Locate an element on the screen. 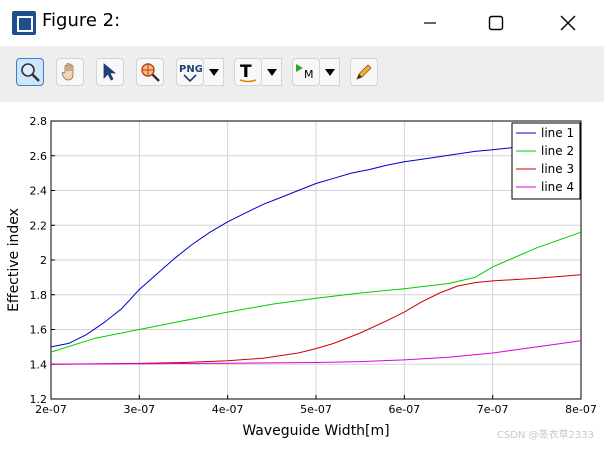 The width and height of the screenshot is (604, 451). marker-label: M is located at coordinates (309, 74).